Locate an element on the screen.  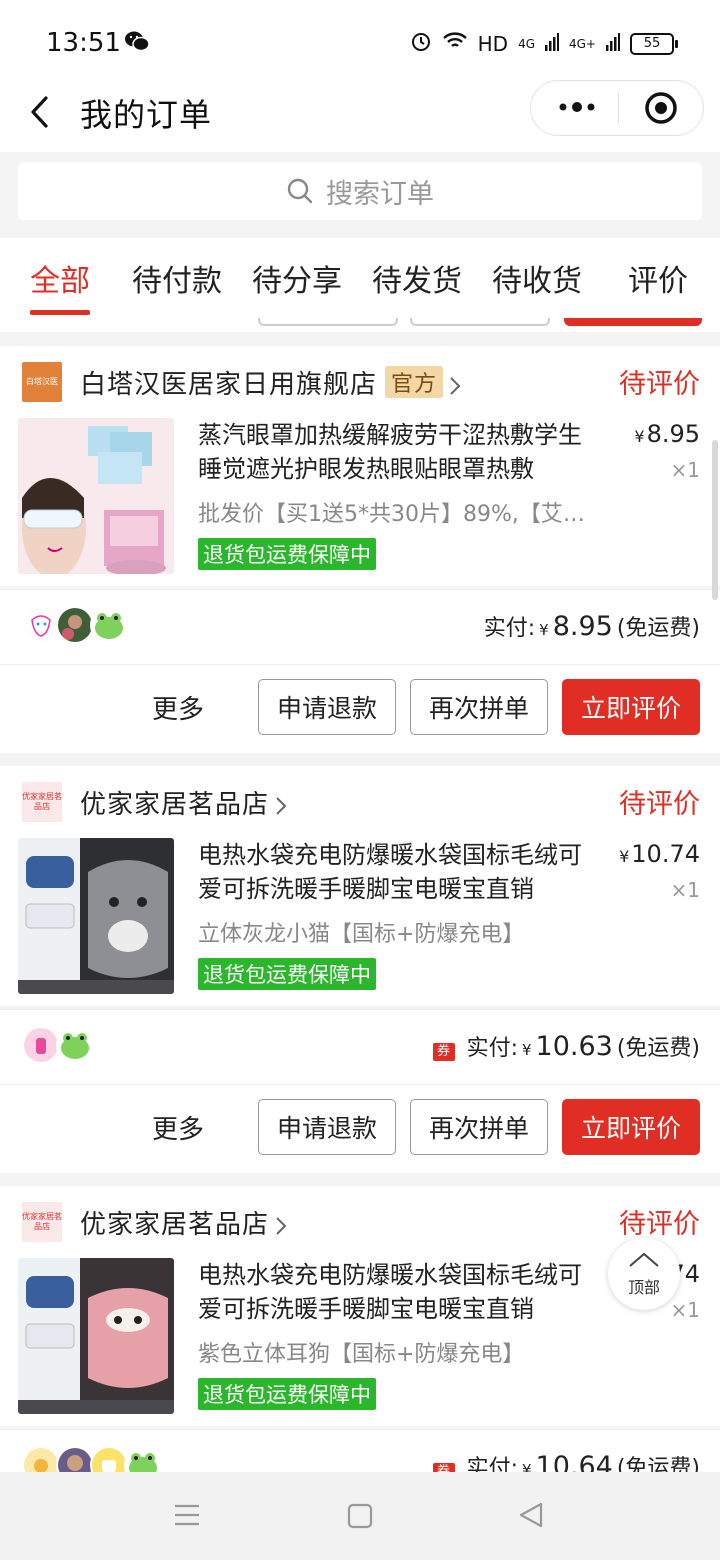
tab-pending-payment: 待付款 is located at coordinates (177, 278).